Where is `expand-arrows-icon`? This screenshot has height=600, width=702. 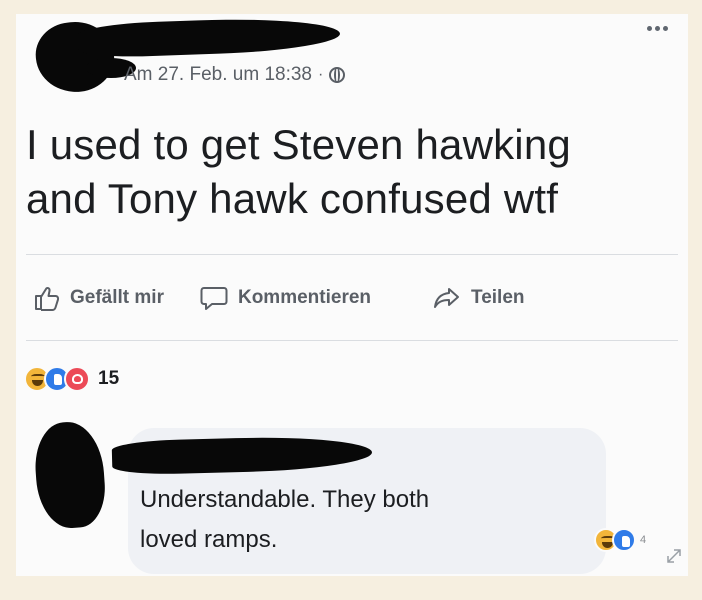 expand-arrows-icon is located at coordinates (674, 556).